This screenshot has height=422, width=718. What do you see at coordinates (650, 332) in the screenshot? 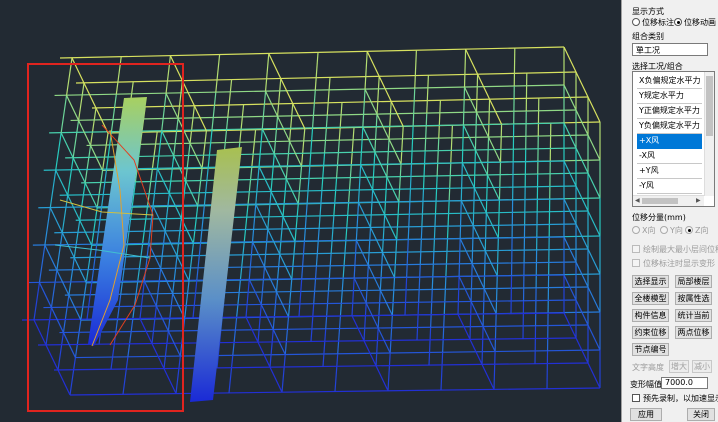
I see `constraint-displacement-button: 约束位移` at bounding box center [650, 332].